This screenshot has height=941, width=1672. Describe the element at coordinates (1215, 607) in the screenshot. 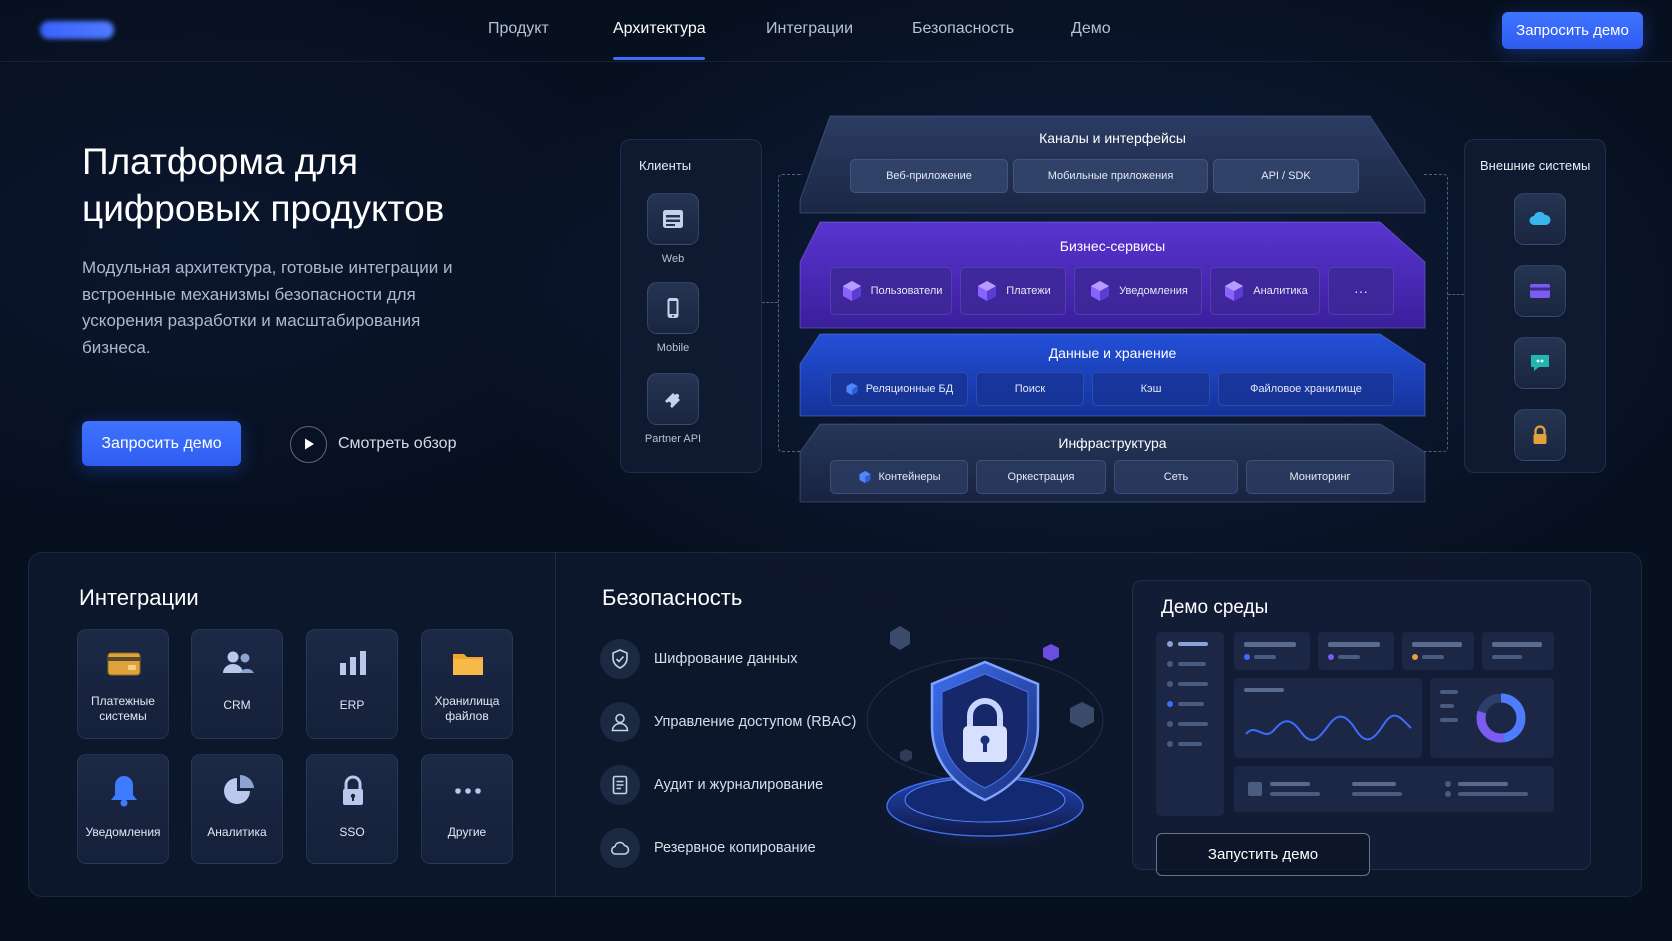

I see `demo-title: Демо среды` at that location.